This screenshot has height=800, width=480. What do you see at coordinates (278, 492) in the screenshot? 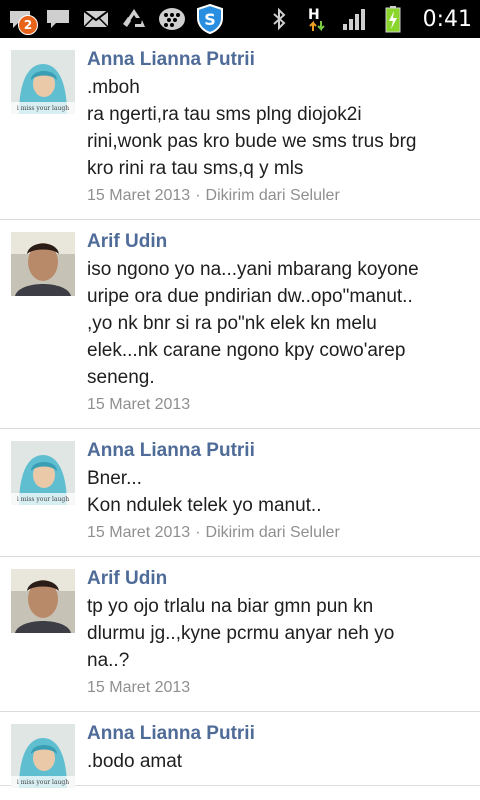
I see `comment-text: Bner... Kon ndulek telek yo manut..` at bounding box center [278, 492].